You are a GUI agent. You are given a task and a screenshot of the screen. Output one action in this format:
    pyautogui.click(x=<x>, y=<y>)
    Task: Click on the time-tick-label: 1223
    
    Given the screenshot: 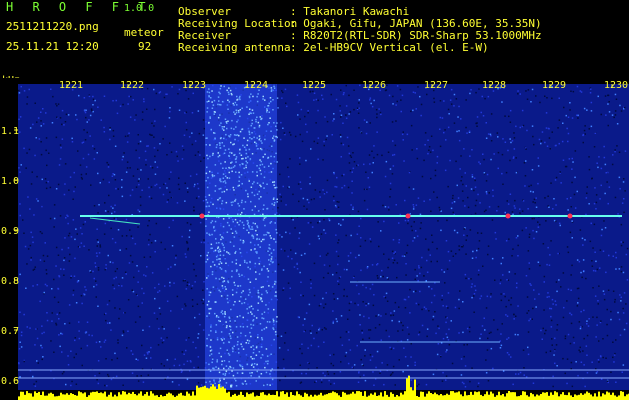 What is the action you would take?
    pyautogui.click(x=194, y=85)
    